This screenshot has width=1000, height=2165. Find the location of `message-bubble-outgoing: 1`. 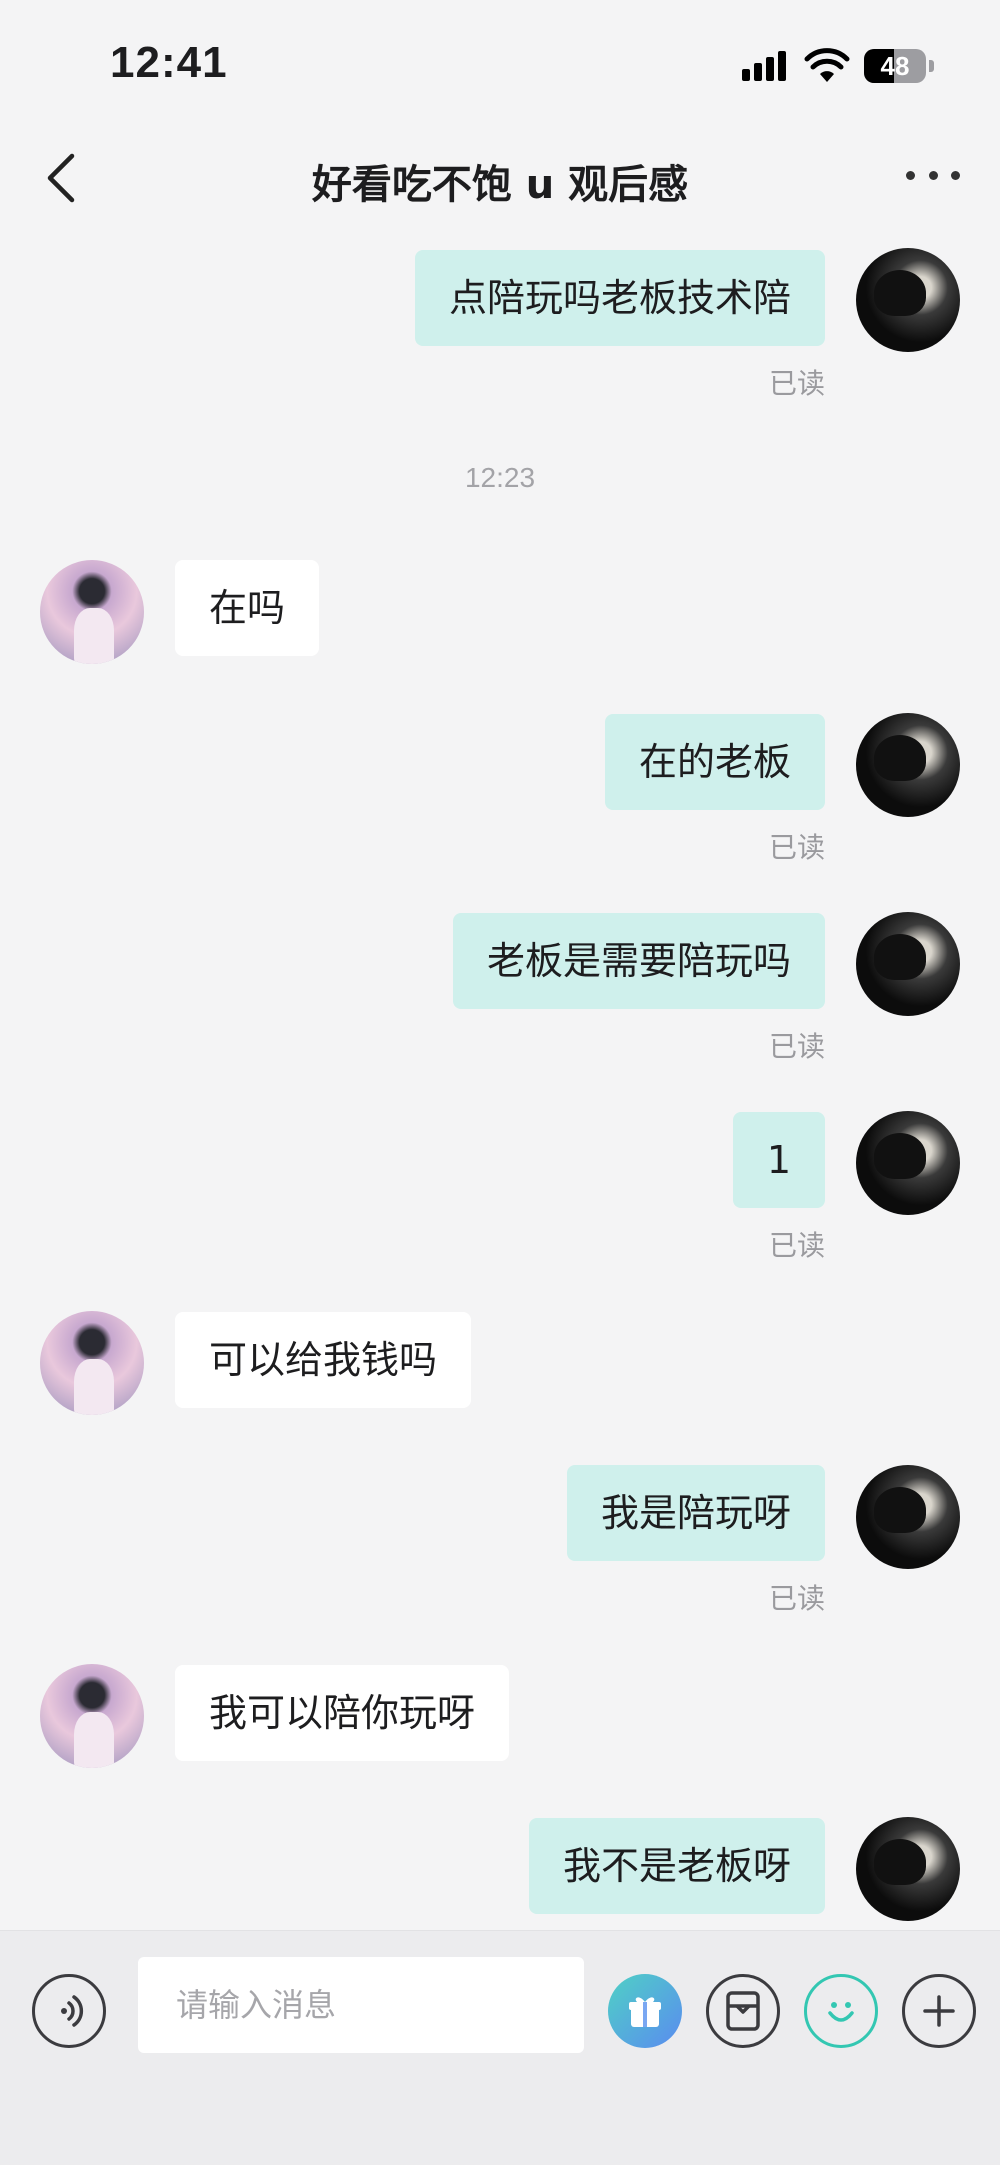

message-bubble-outgoing: 1 is located at coordinates (778, 1160).